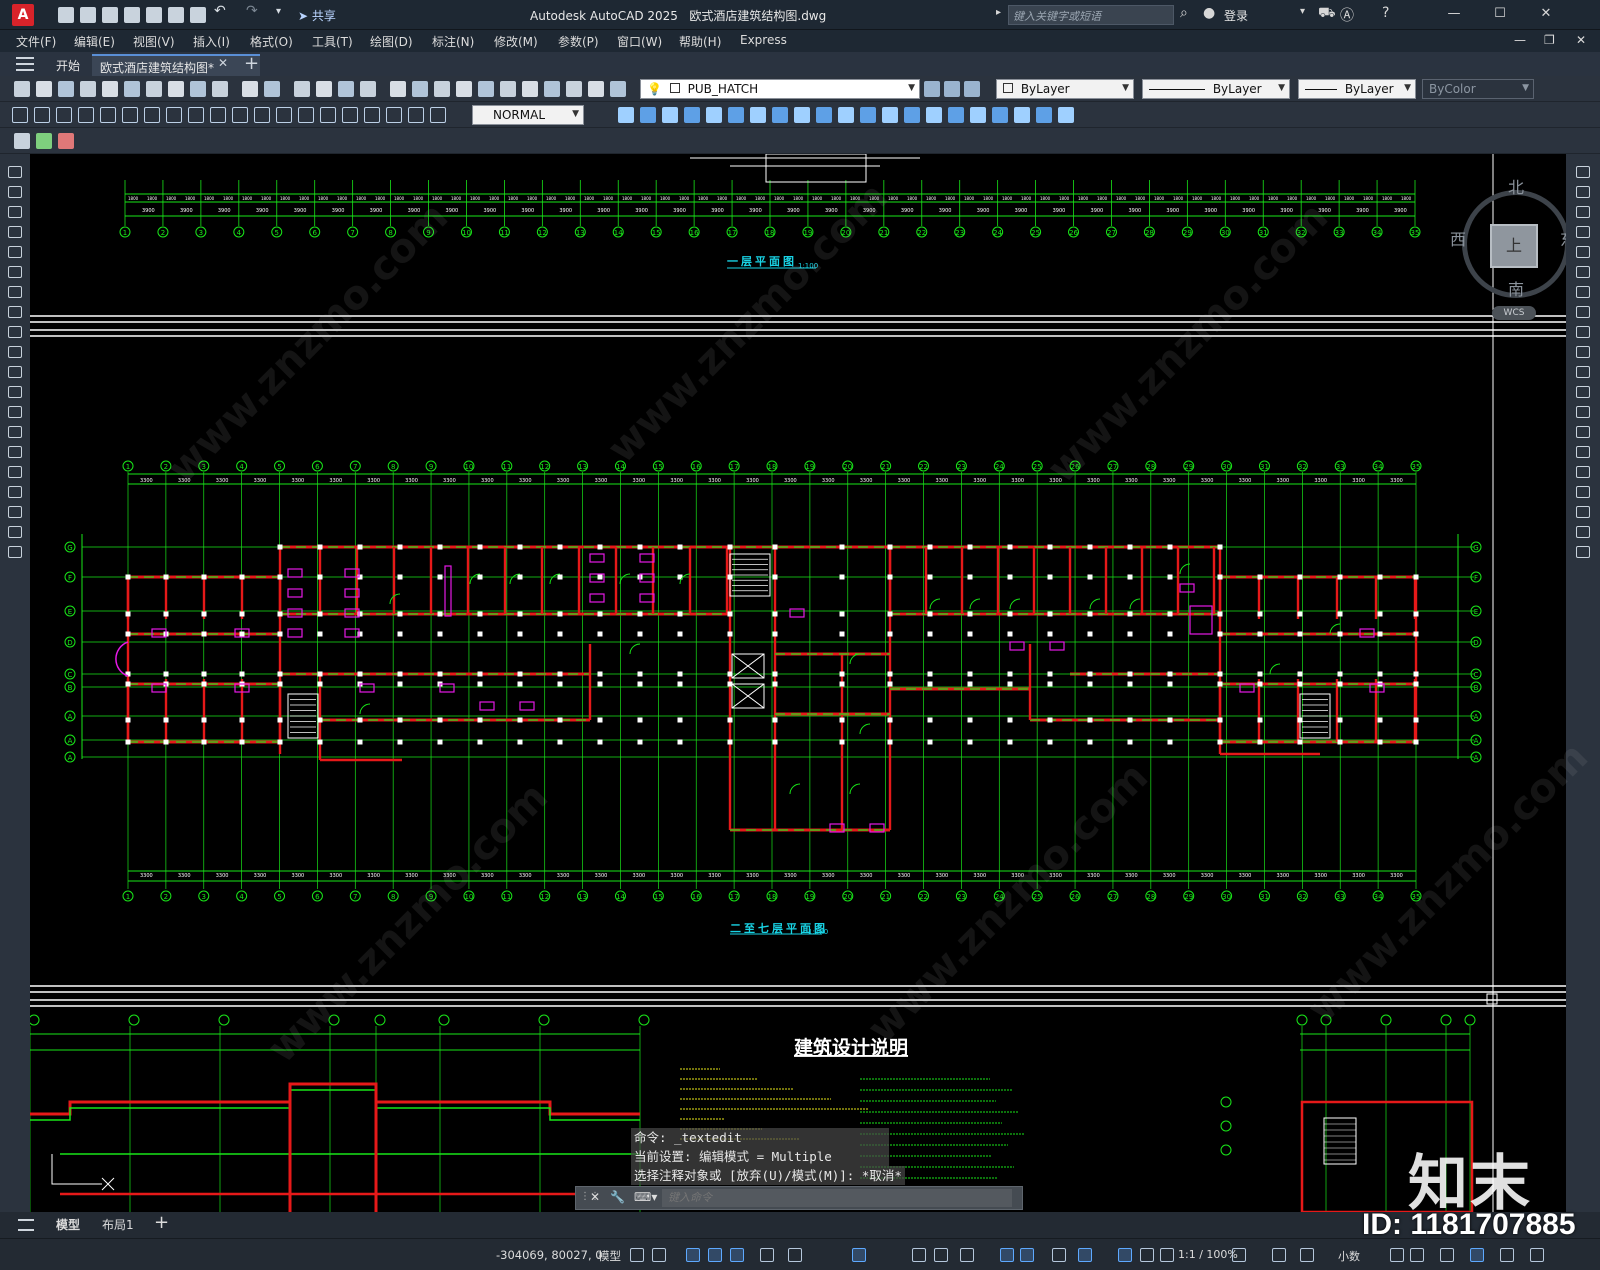 The width and height of the screenshot is (1600, 1270). I want to click on annotation-scale-icon, so click(1167, 1255).